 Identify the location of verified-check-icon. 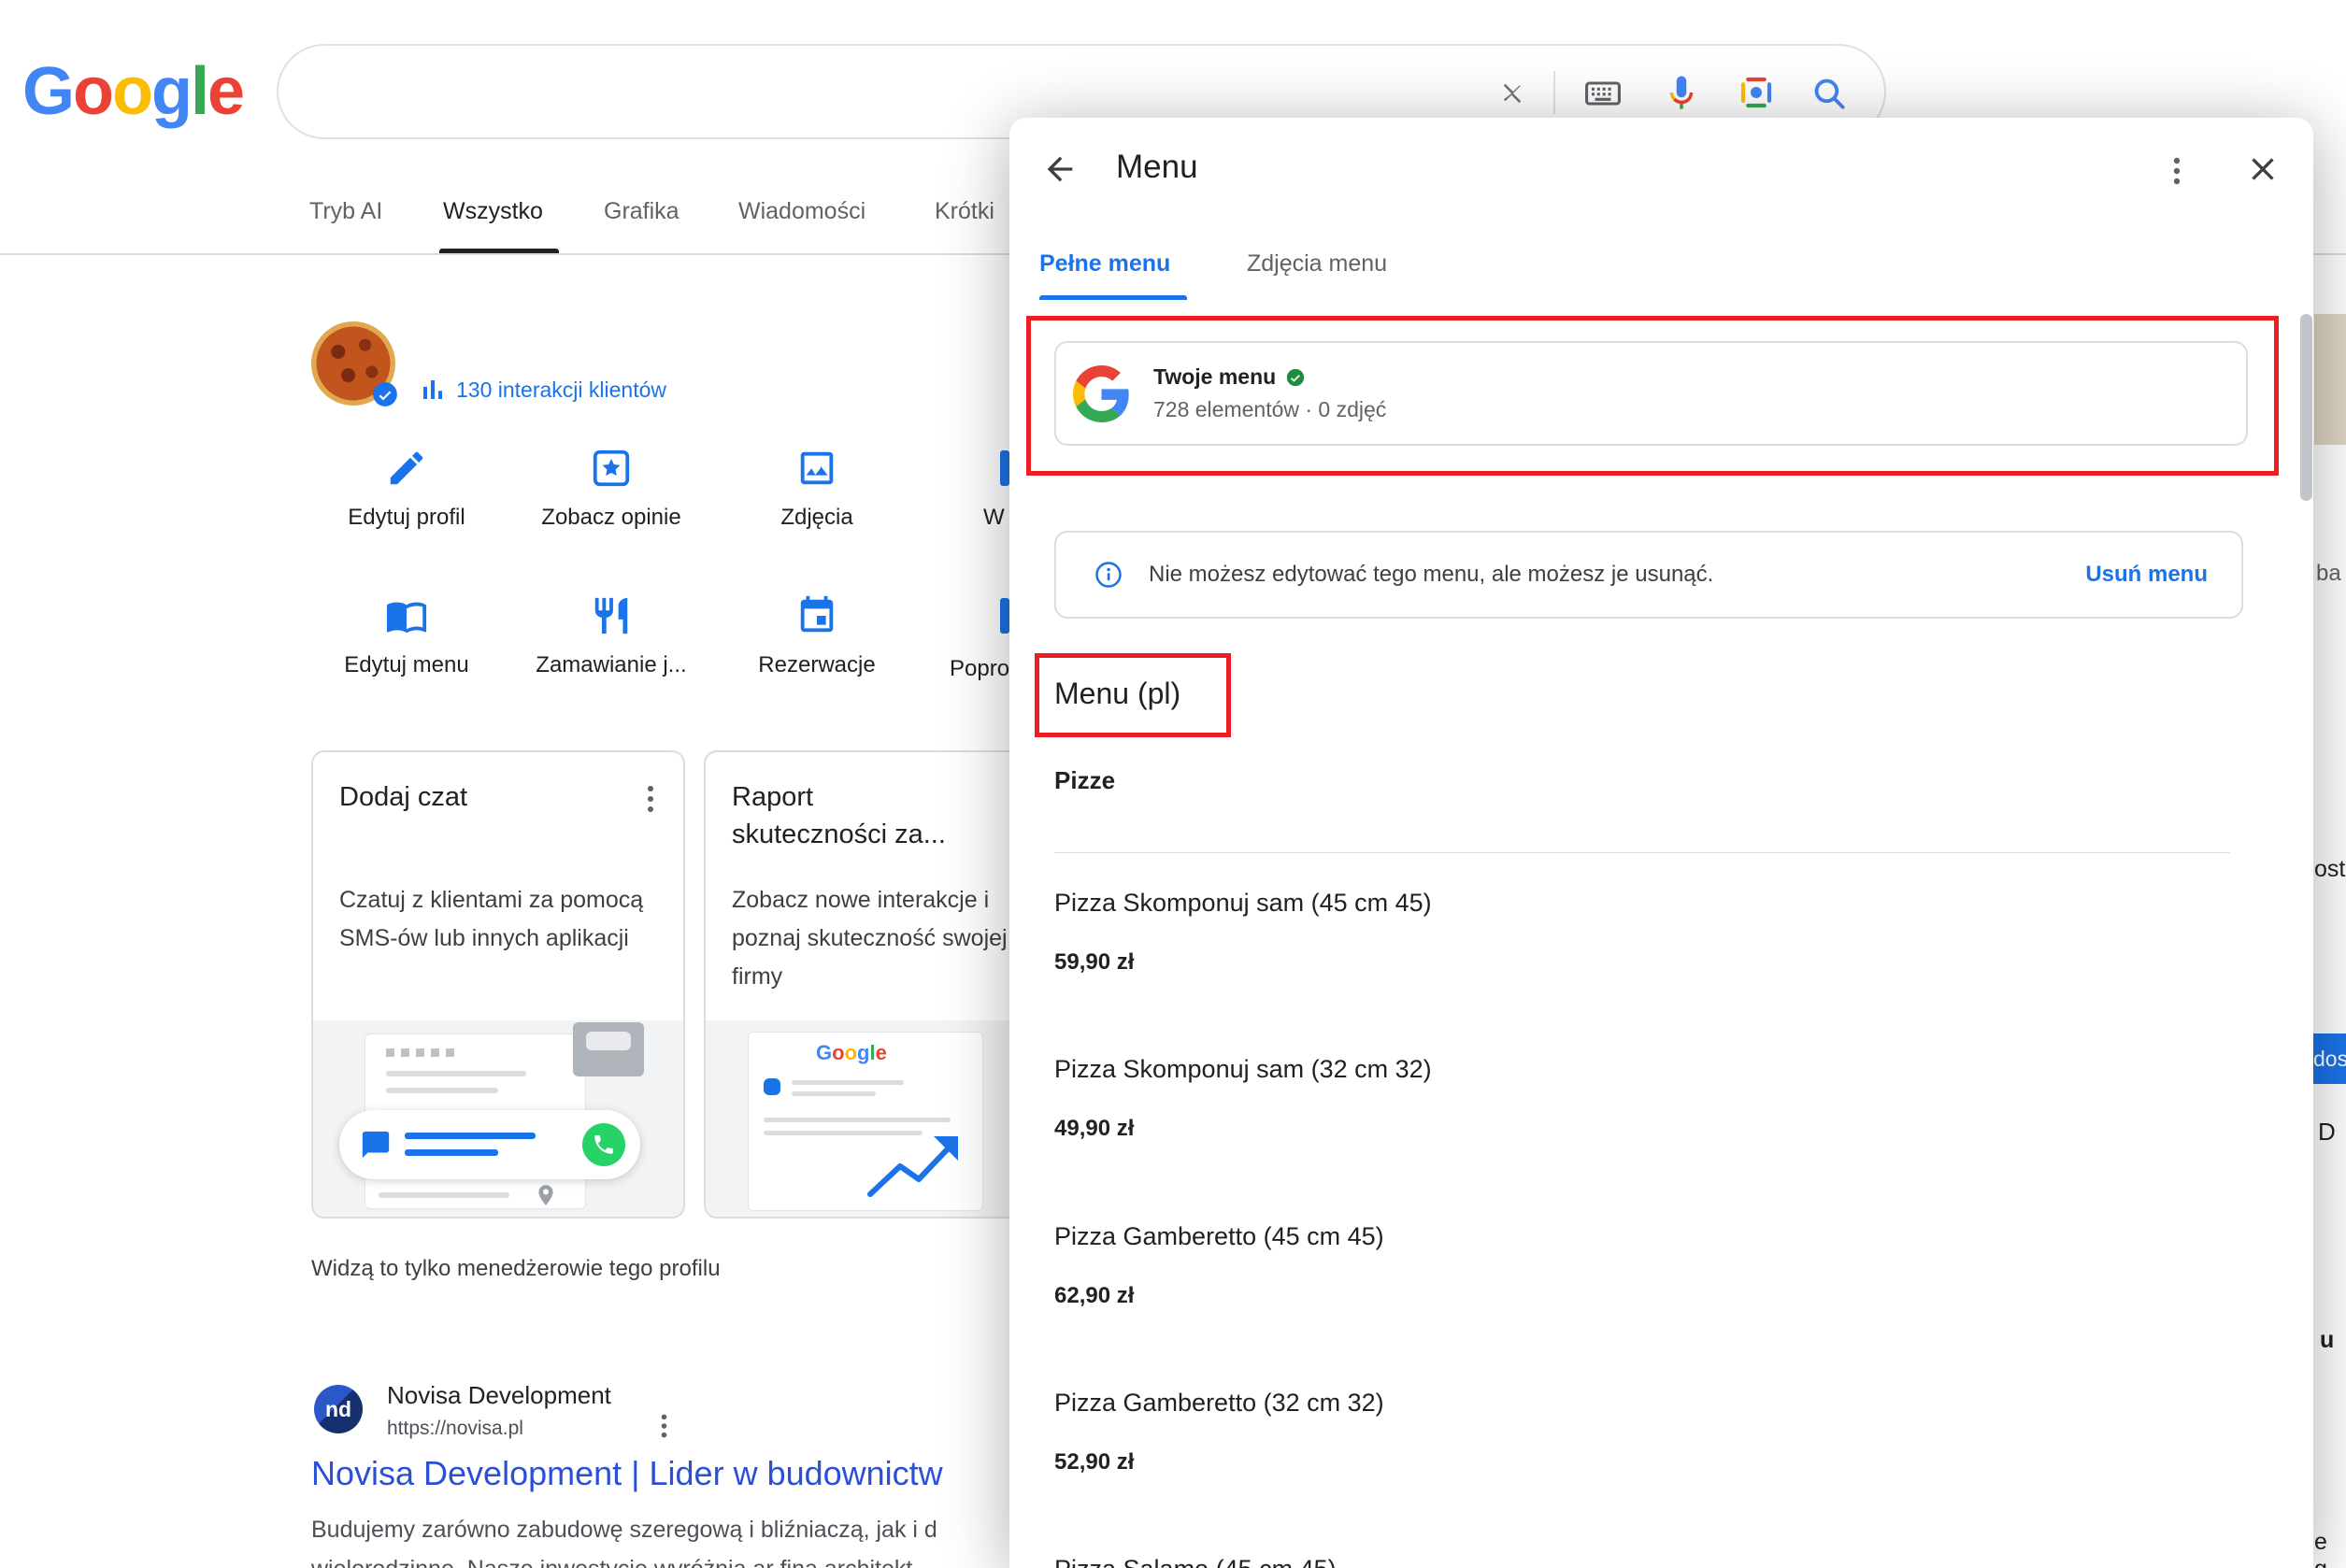
(1296, 377).